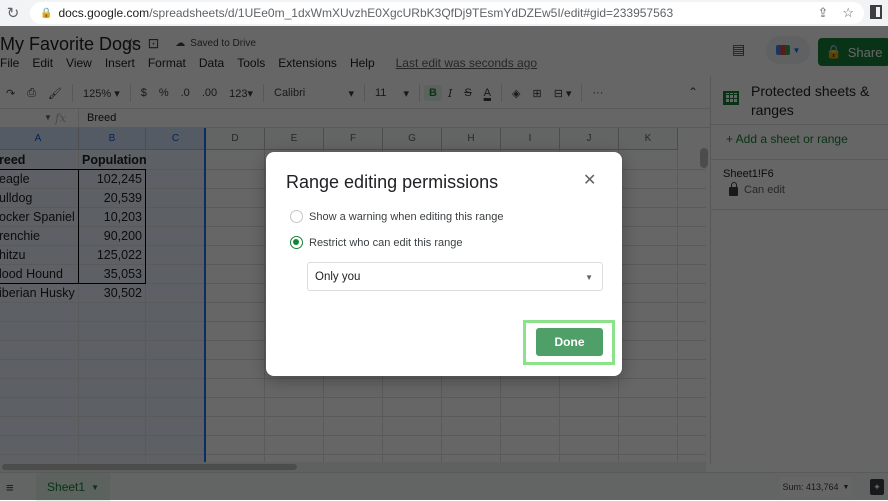 The height and width of the screenshot is (501, 888). I want to click on option-show-warning: Show a warning when editing this range, so click(396, 216).